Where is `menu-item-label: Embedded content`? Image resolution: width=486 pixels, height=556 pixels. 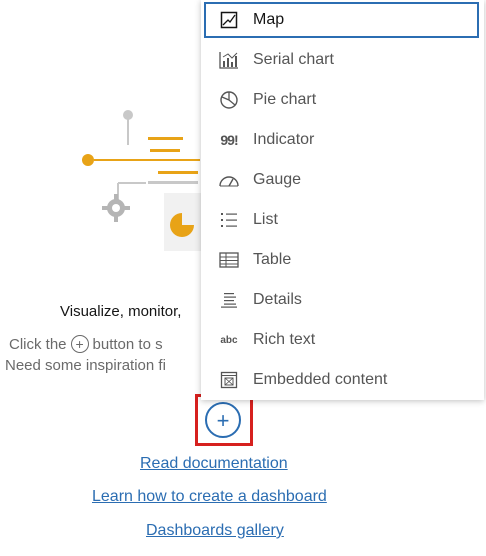
menu-item-label: Embedded content is located at coordinates (320, 379).